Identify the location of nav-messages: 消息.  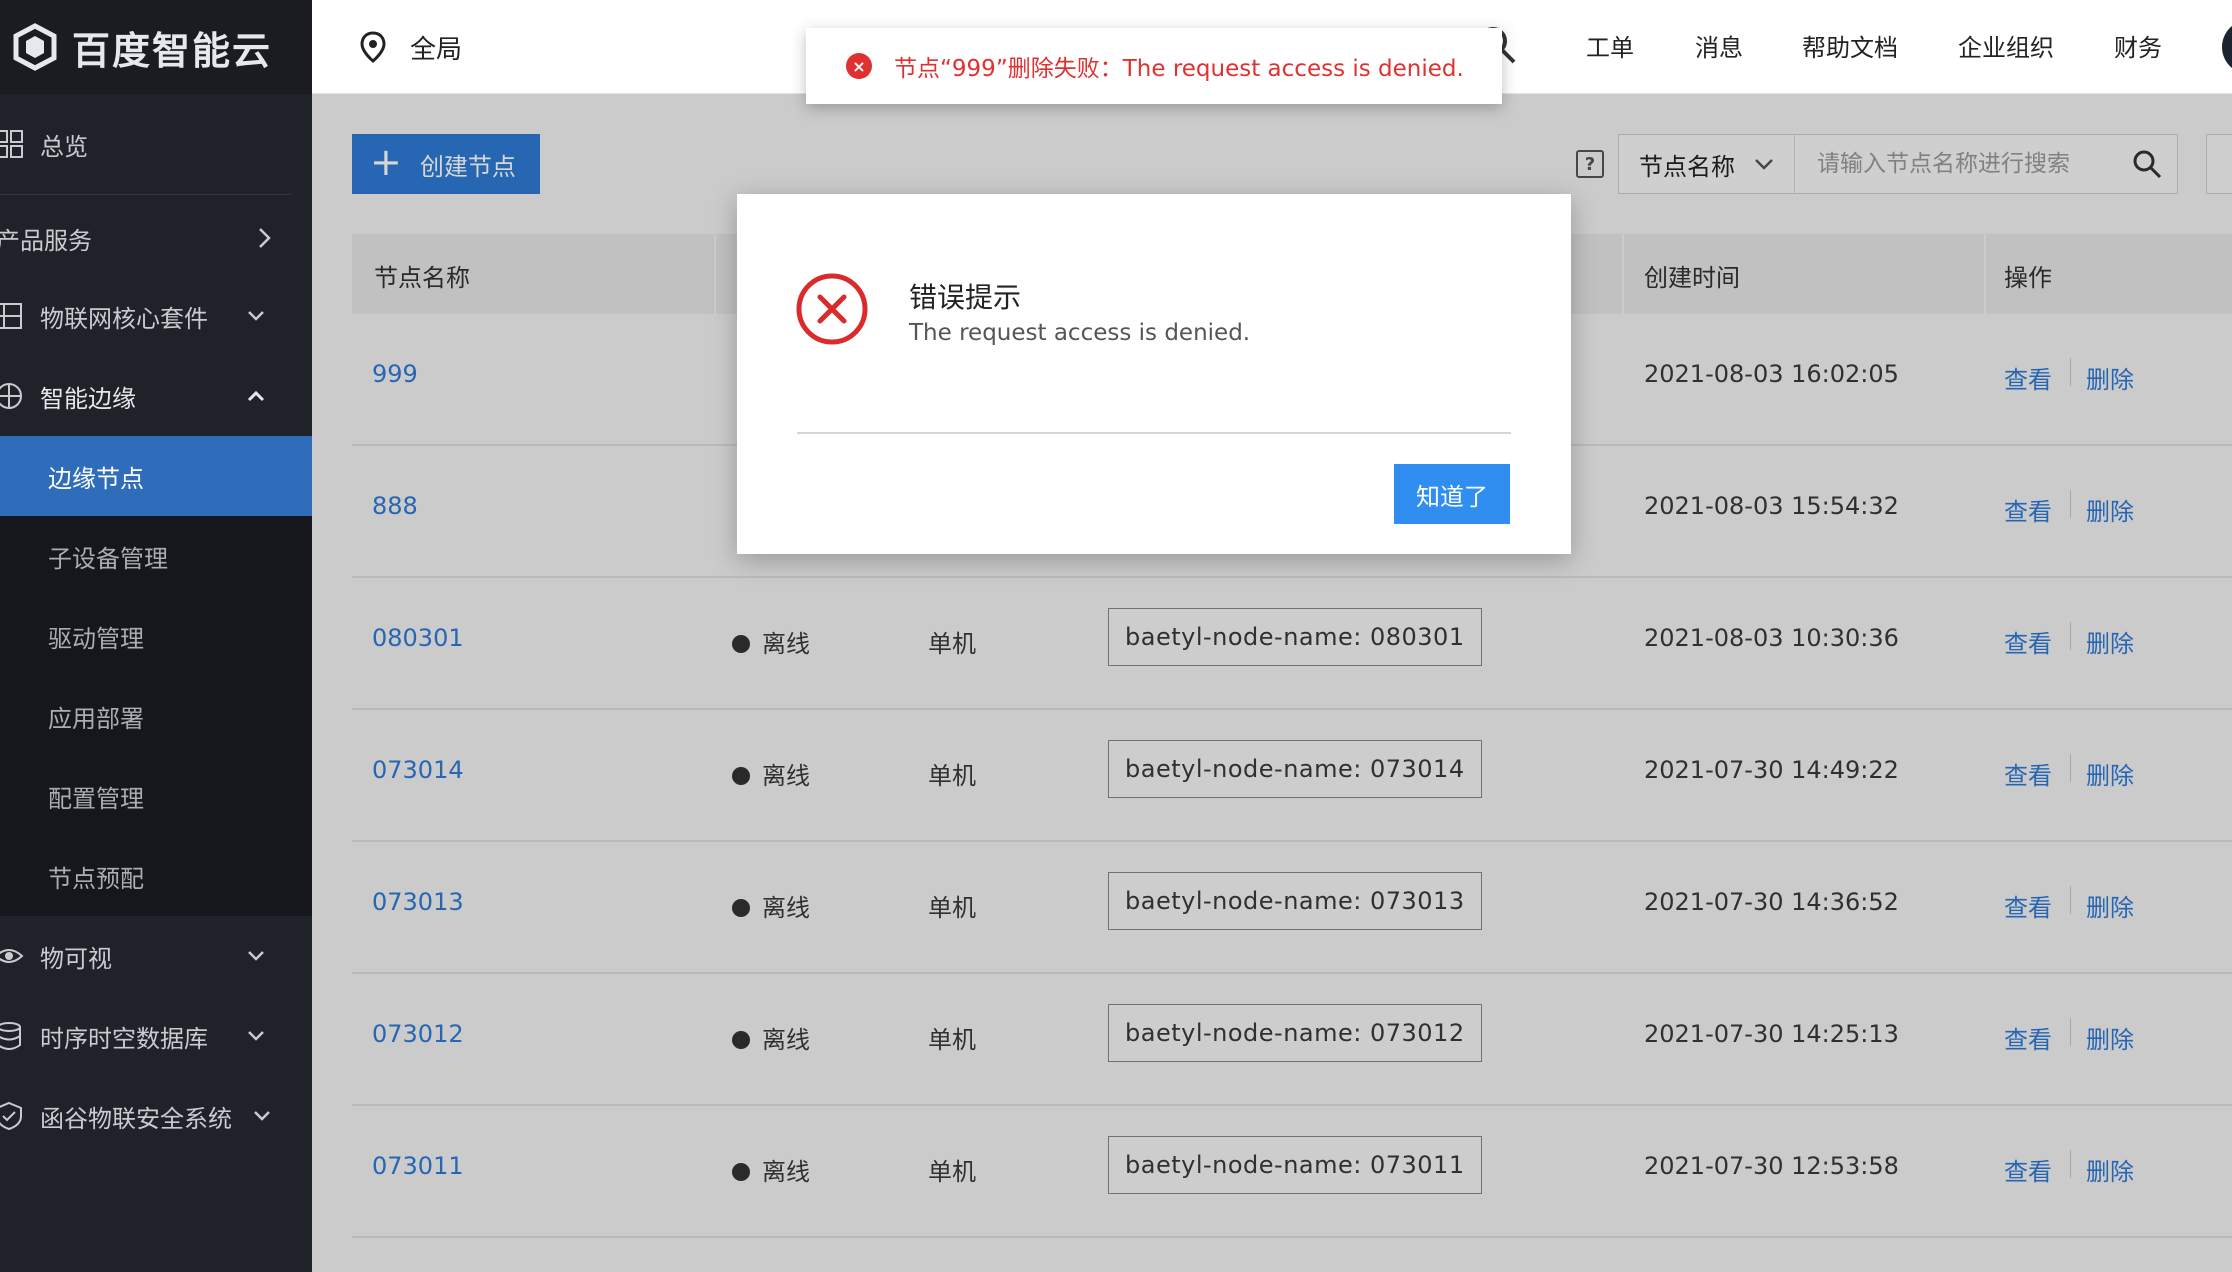
(1719, 45).